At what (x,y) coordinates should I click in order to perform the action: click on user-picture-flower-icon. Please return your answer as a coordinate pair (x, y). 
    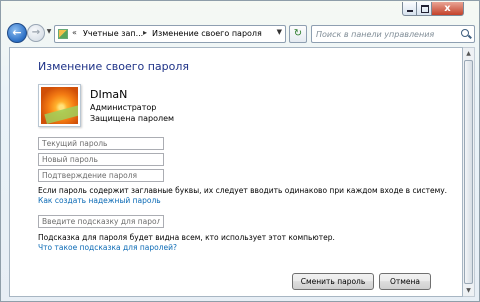
    Looking at the image, I should click on (59, 105).